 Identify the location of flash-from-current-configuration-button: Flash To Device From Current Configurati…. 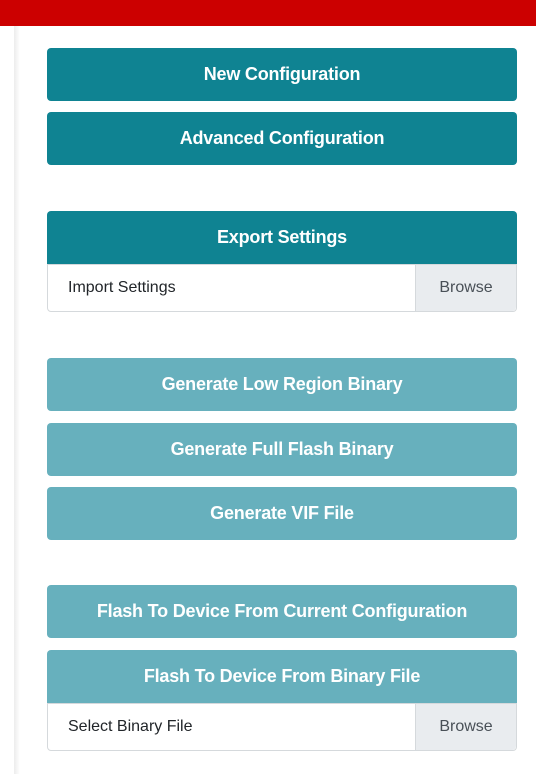
(282, 611).